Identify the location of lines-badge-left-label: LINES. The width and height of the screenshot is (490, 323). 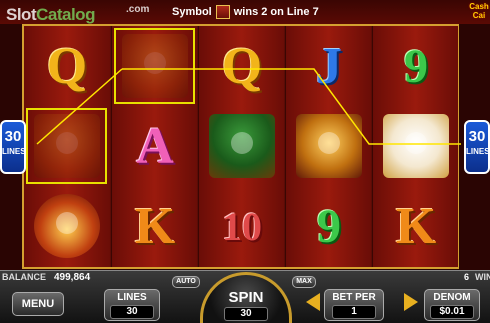
(14, 151).